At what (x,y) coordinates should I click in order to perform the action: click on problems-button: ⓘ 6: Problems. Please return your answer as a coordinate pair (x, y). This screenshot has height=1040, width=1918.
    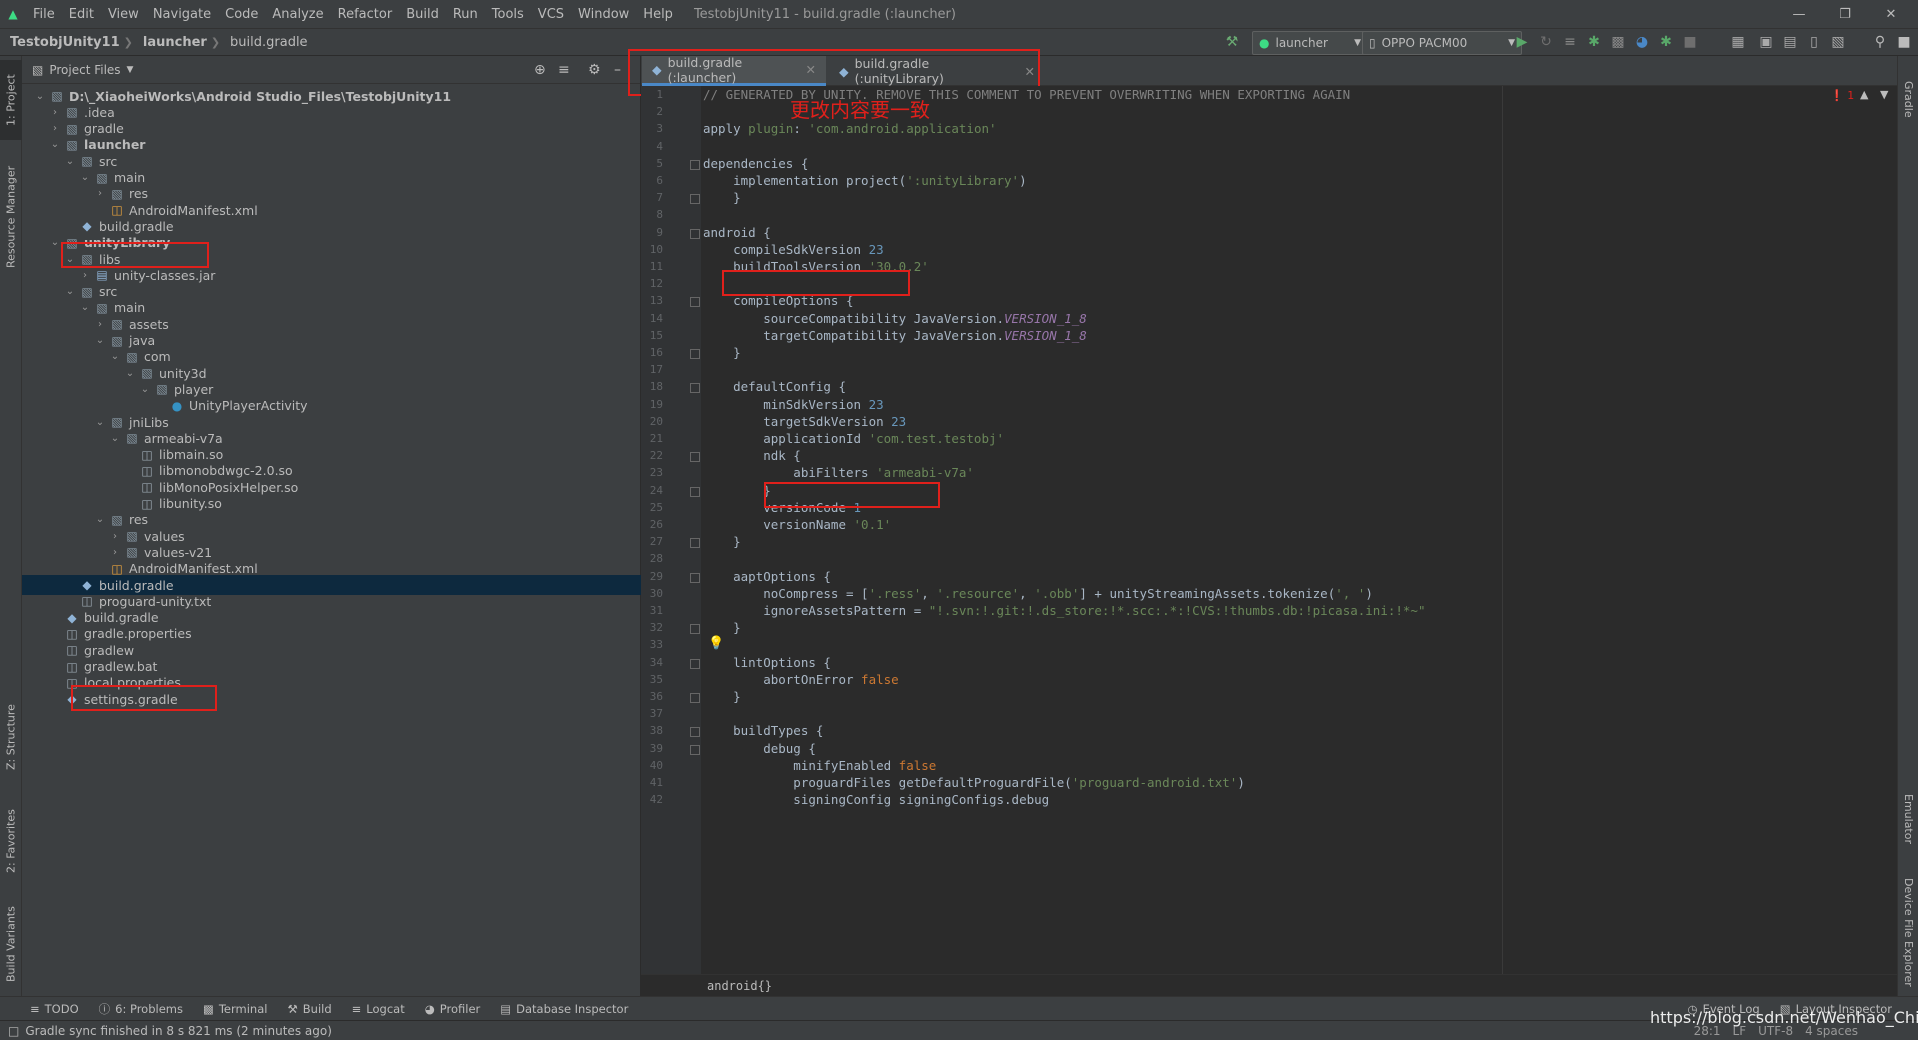
    Looking at the image, I should click on (141, 1009).